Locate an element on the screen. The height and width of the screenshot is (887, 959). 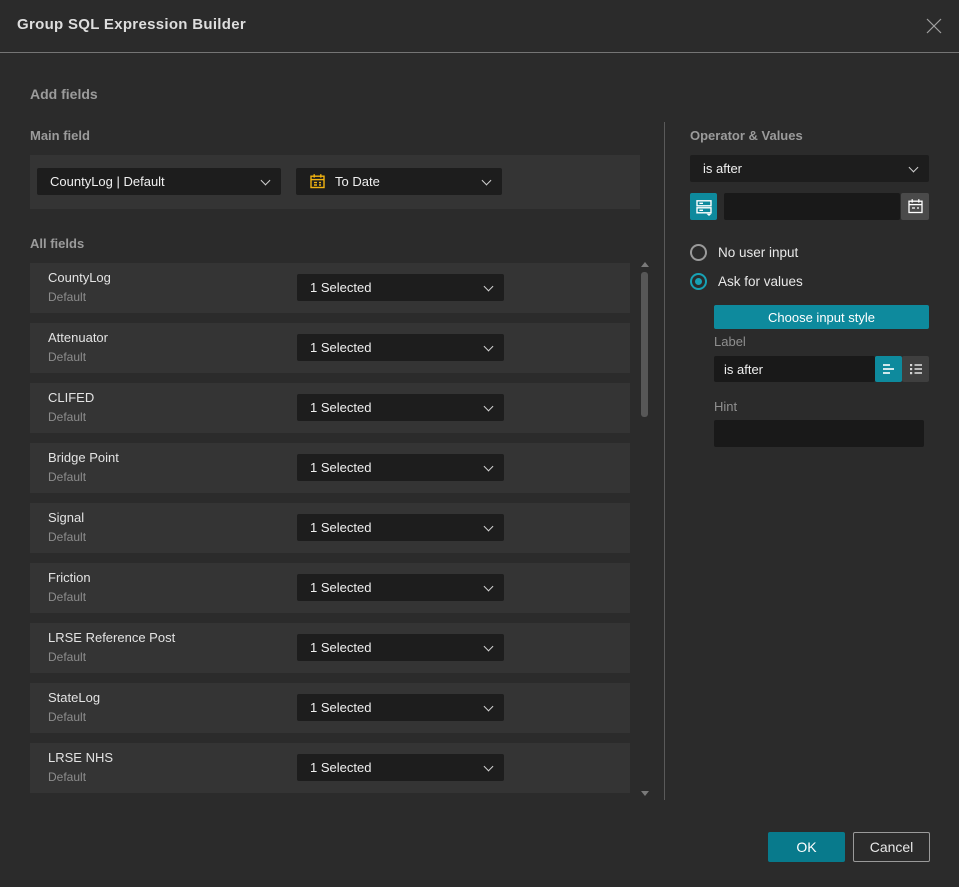
hint-caption: Hint is located at coordinates (726, 406).